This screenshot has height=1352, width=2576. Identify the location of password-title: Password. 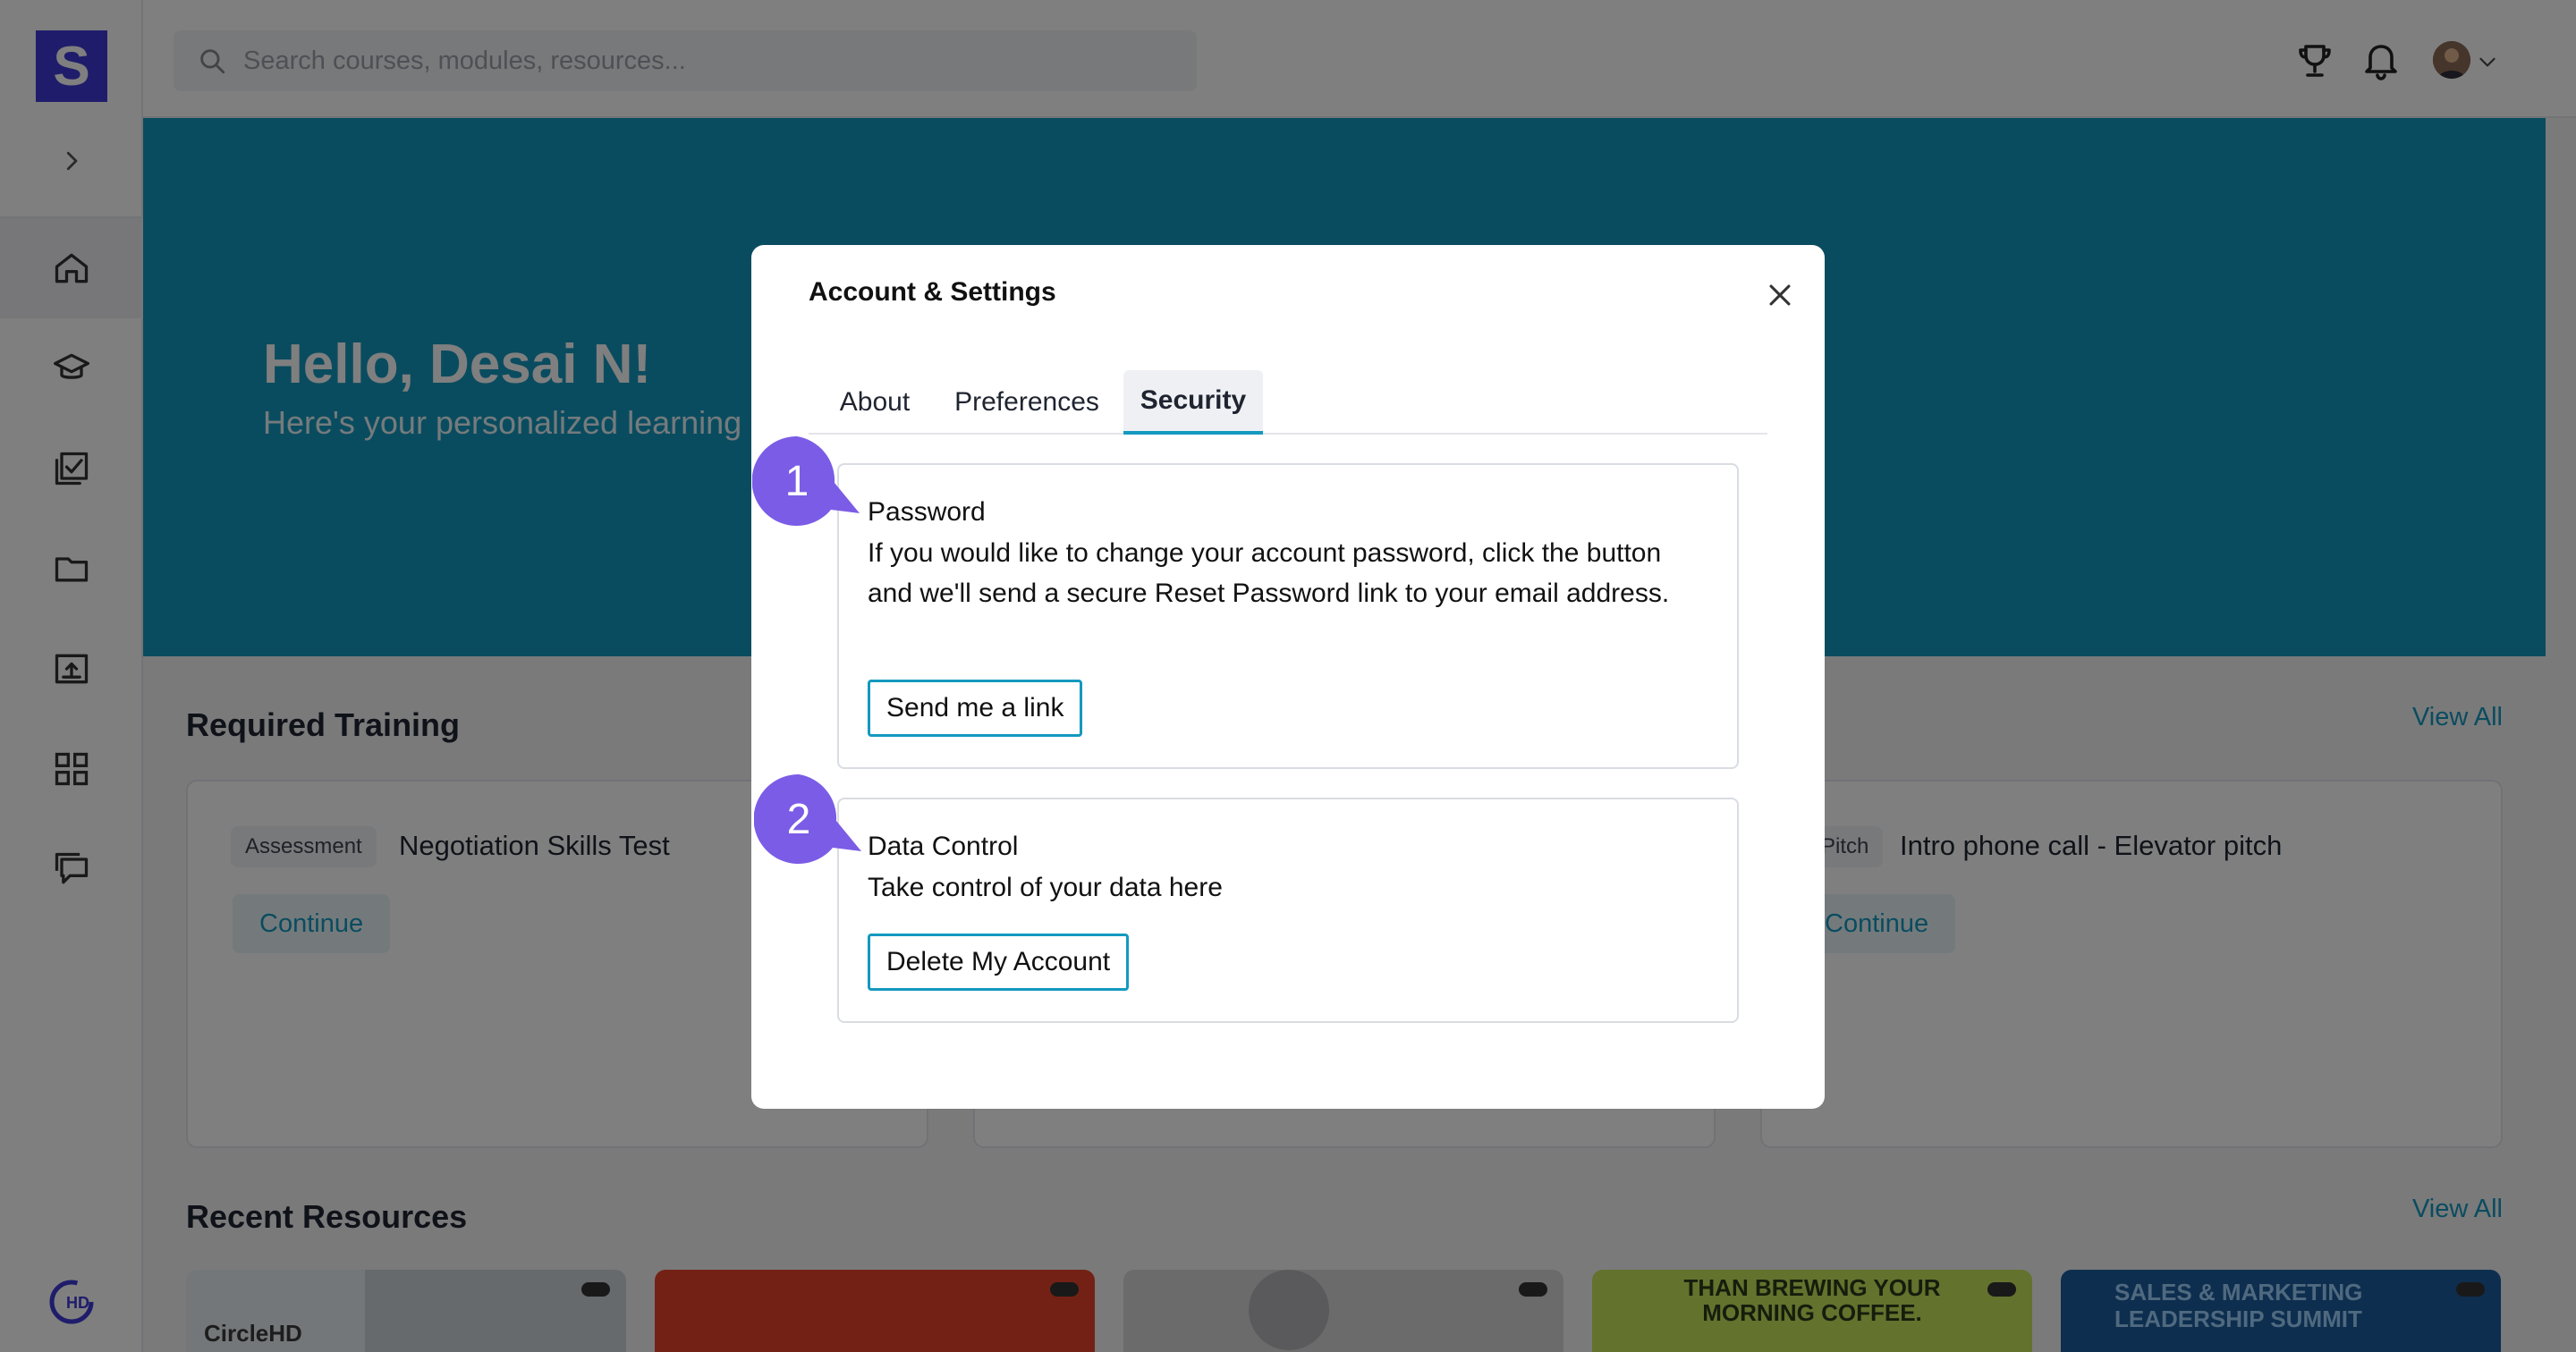
(927, 512).